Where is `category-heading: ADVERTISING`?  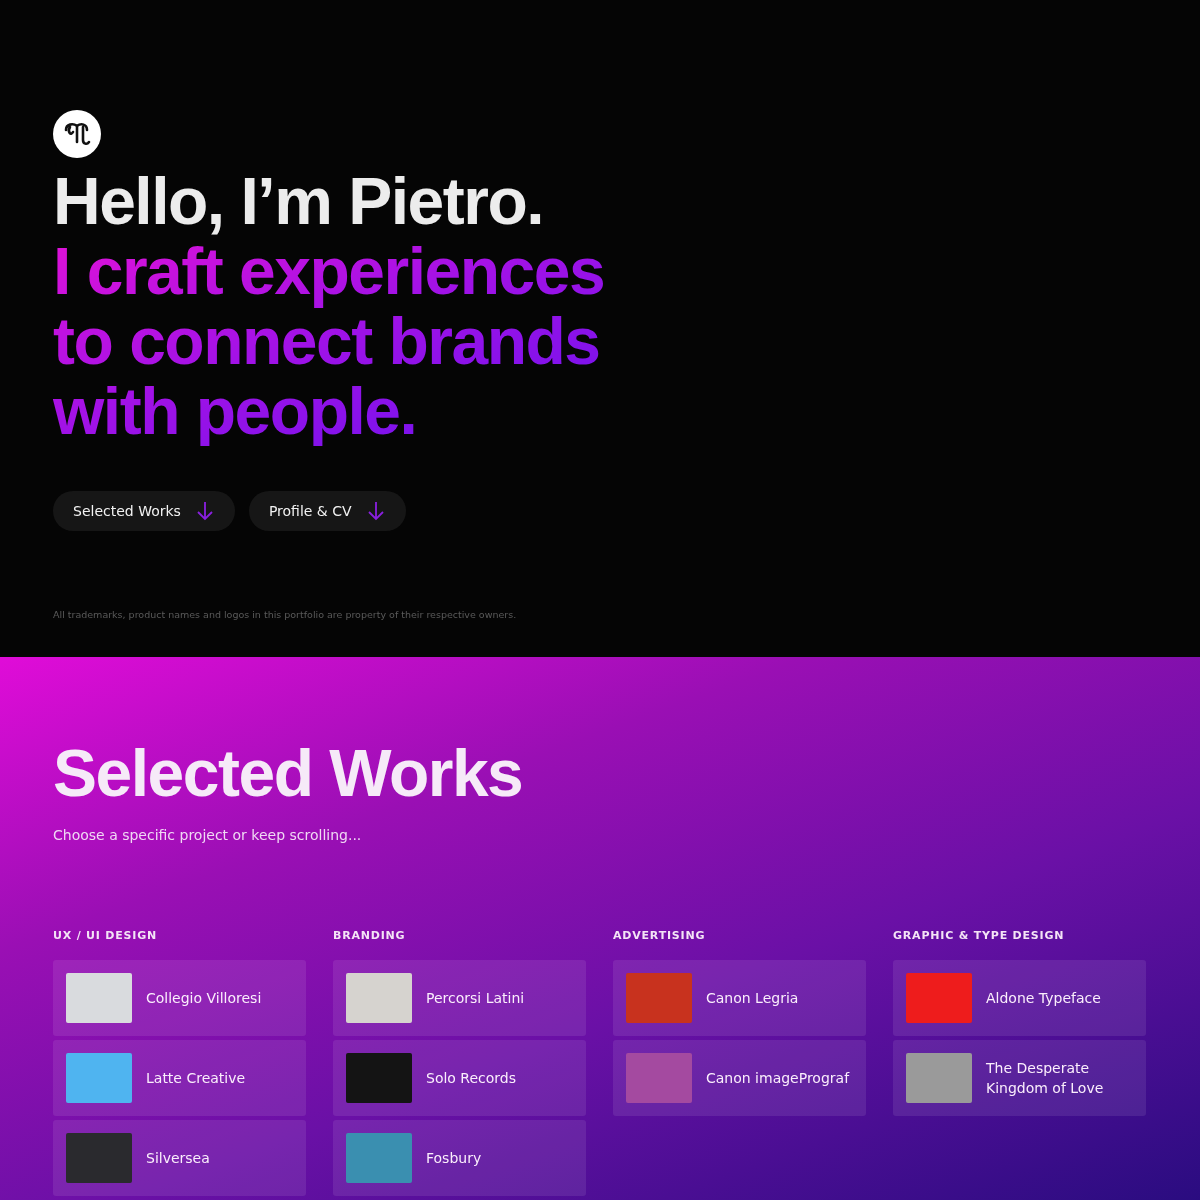 category-heading: ADVERTISING is located at coordinates (660, 935).